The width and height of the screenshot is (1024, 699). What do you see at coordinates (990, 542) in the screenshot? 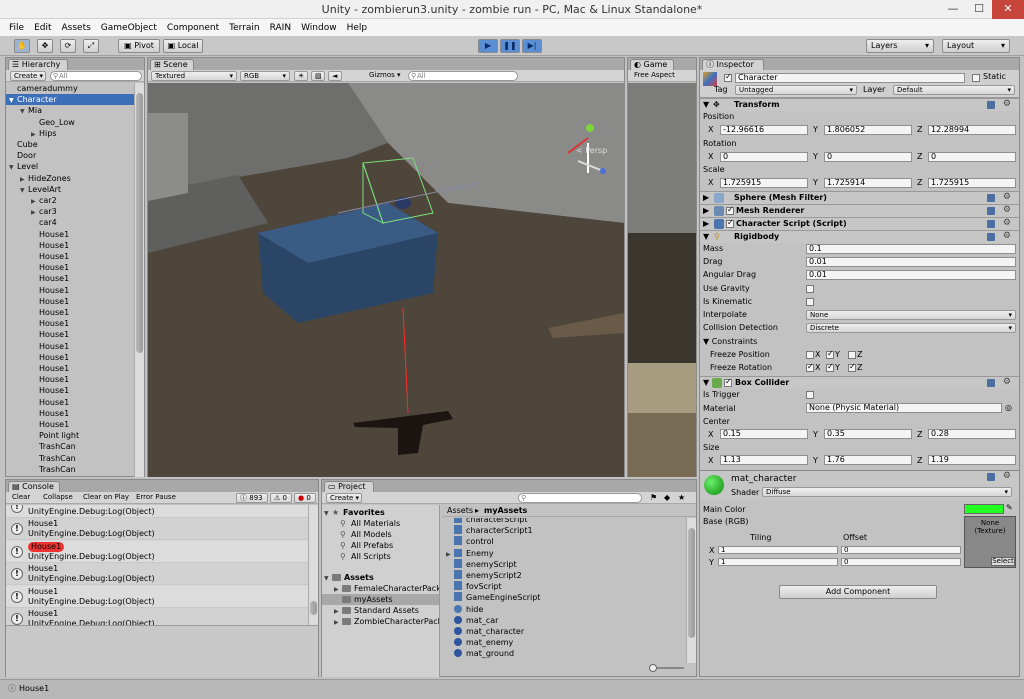
I see `texture-slot: None (Texture) Select` at bounding box center [990, 542].